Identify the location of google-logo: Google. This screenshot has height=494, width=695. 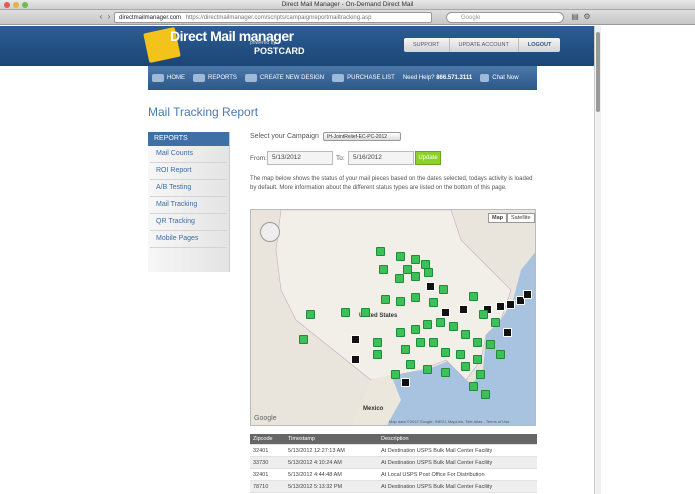
(265, 418).